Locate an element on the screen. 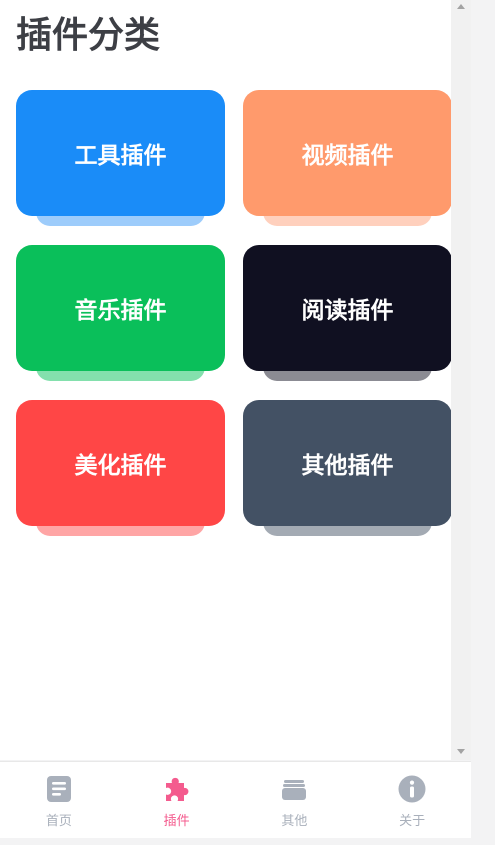  category-card-music-wrapper: 音乐插件 is located at coordinates (120, 313).